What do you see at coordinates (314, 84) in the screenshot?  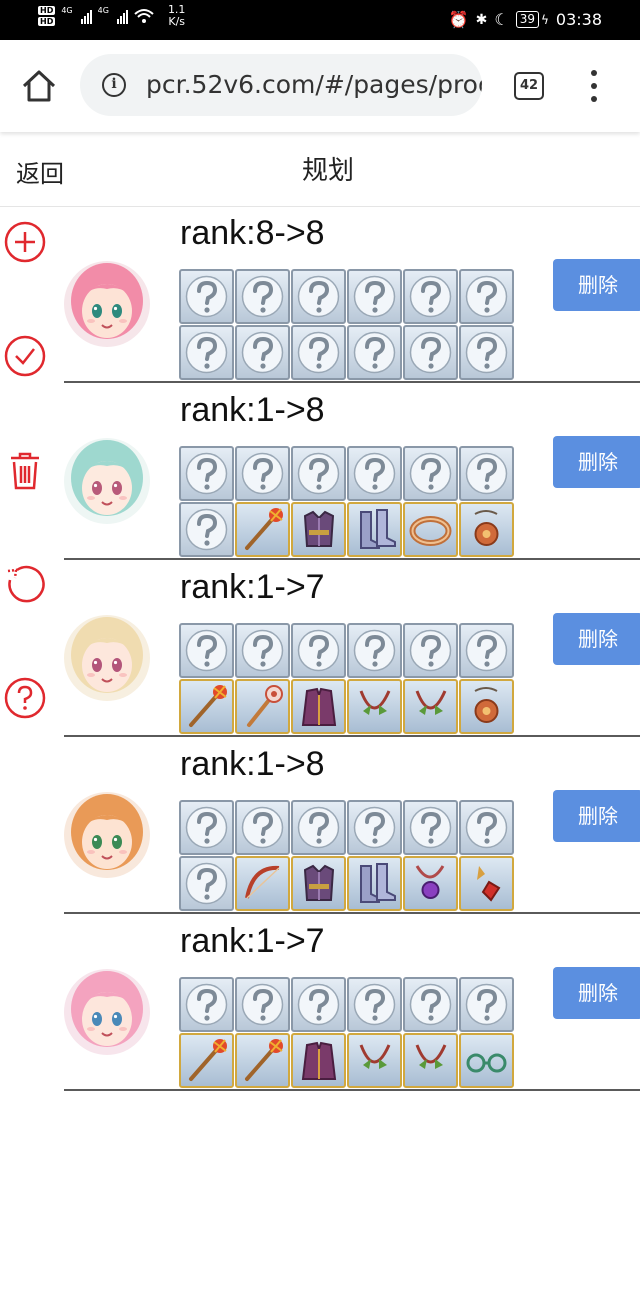 I see `url-text: pcr.52v6.com/#/pages/prog` at bounding box center [314, 84].